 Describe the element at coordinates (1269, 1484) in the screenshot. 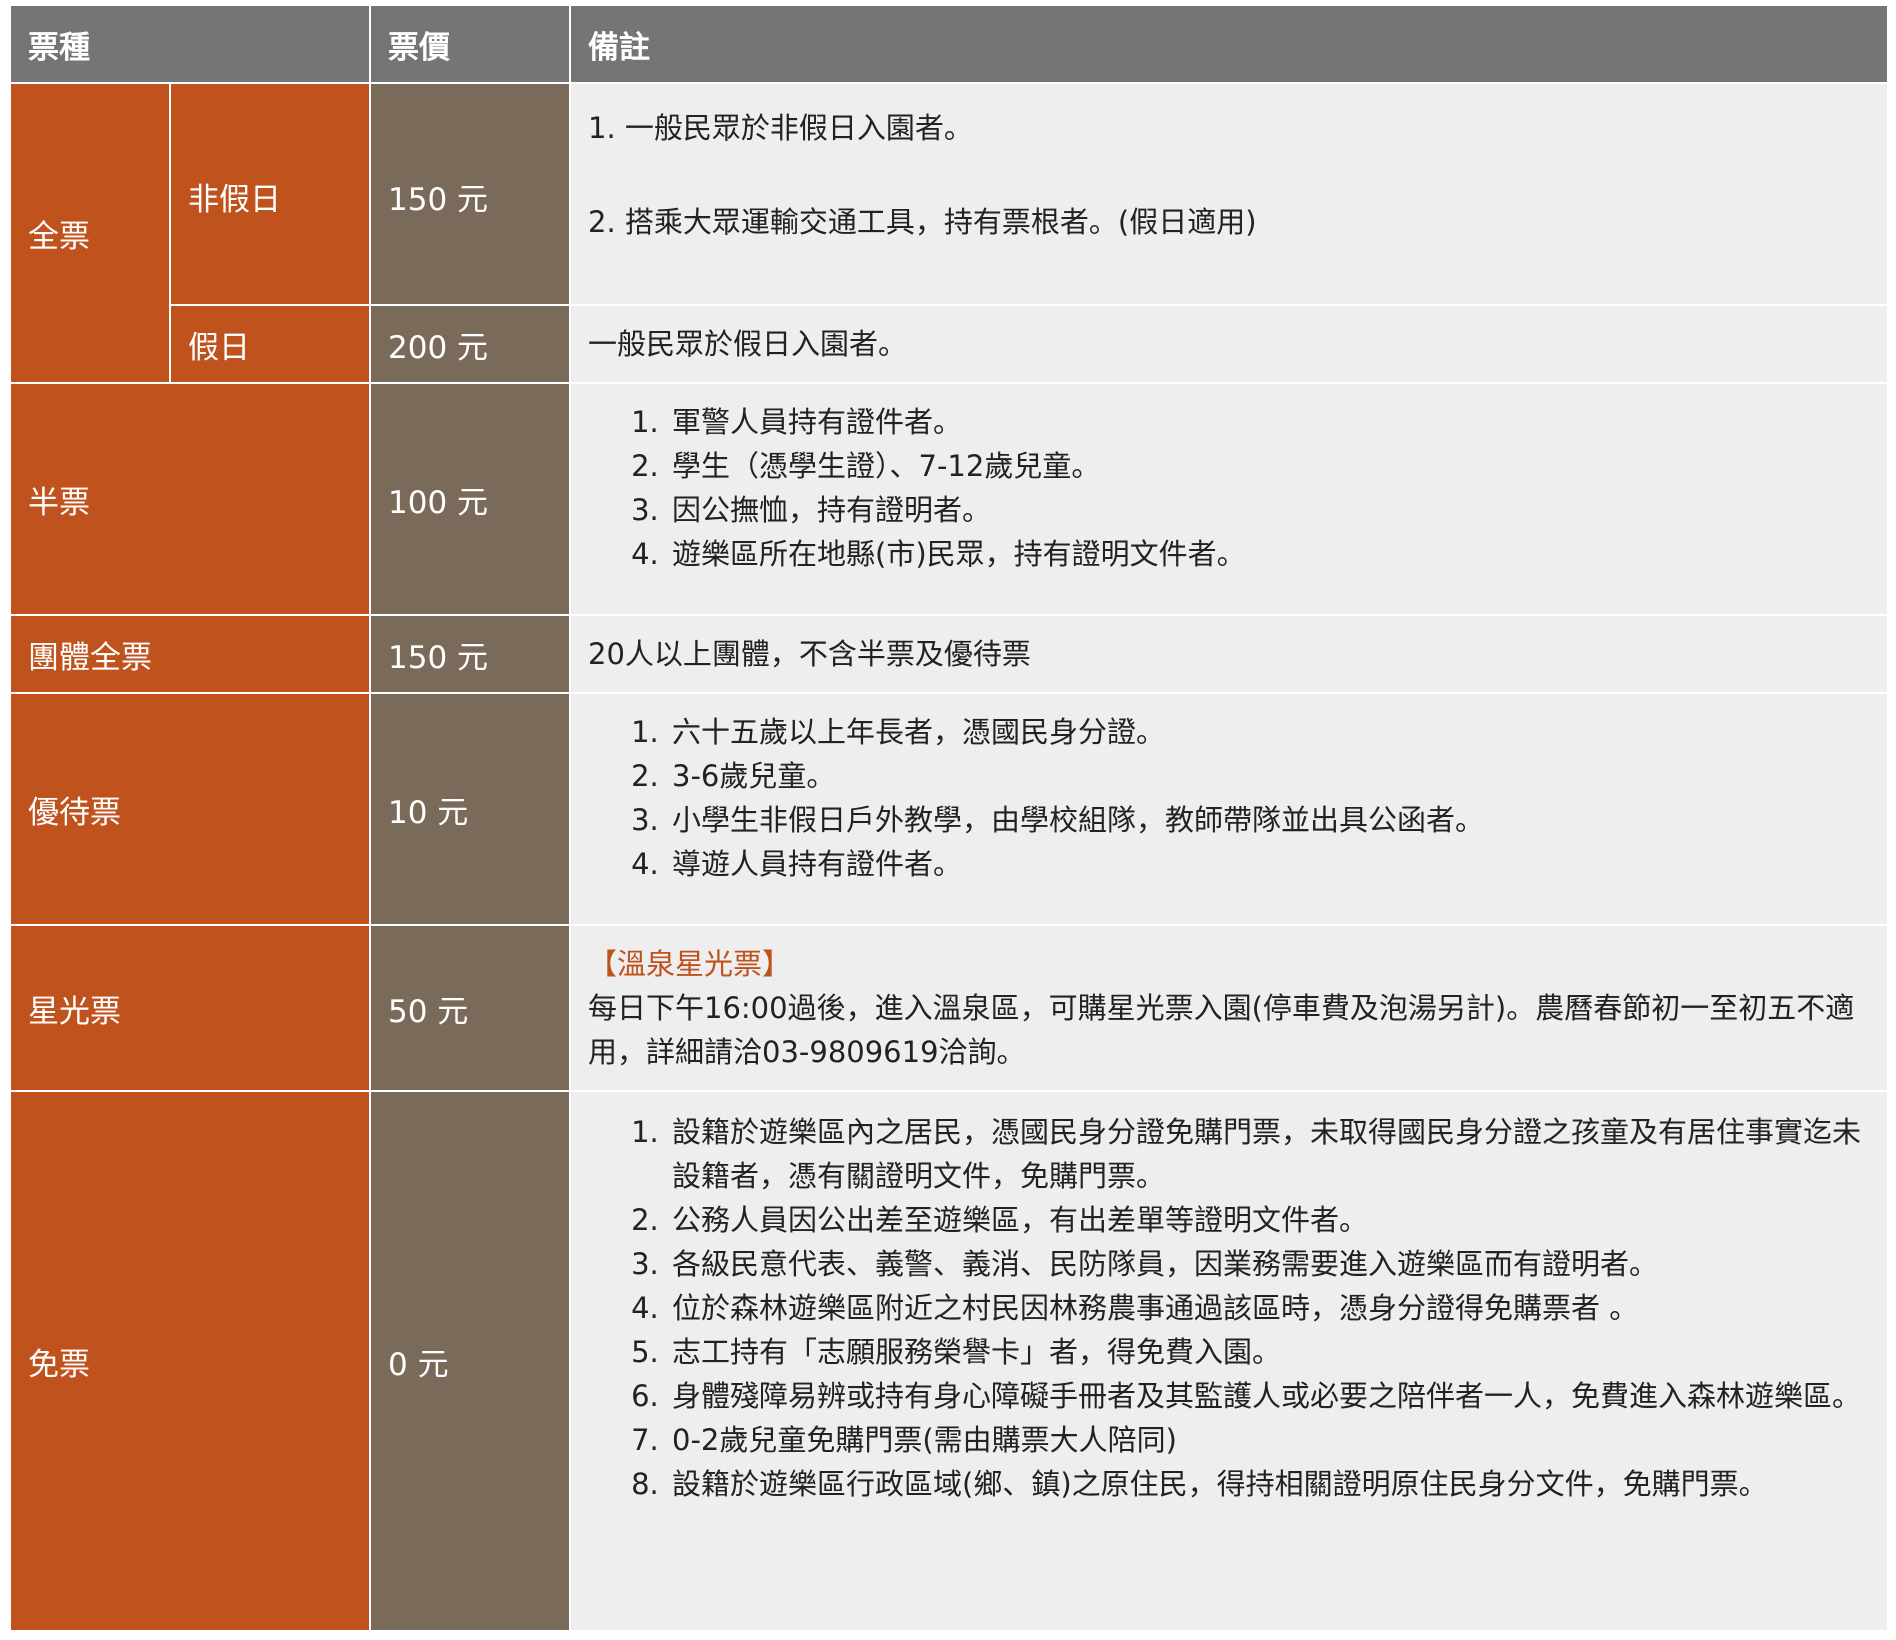

I see `list-item: 設籍於遊樂區行政區域(鄉、鎮)之原住民，得持相關證明原住民身分文件，免購門票。` at that location.